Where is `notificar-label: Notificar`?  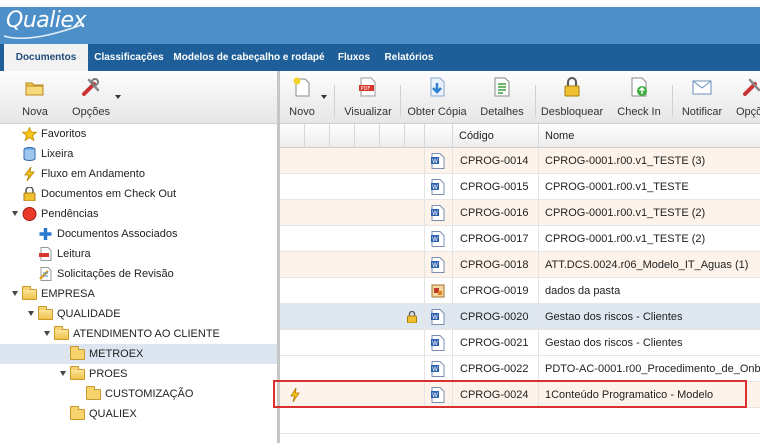
notificar-label: Notificar is located at coordinates (702, 112).